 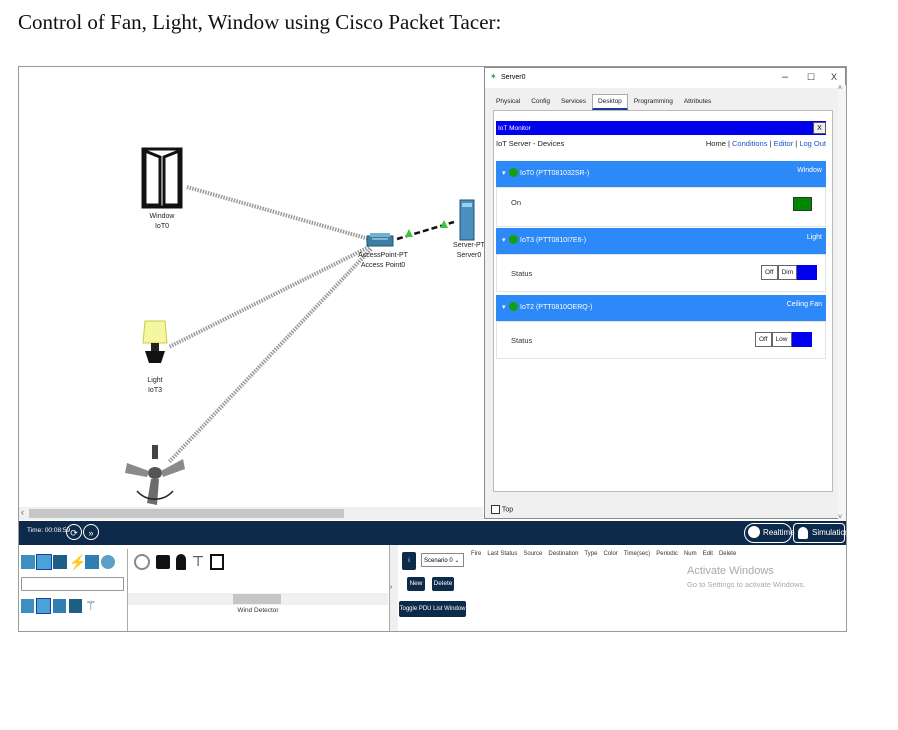 I want to click on link-status-up-icon, so click(x=444, y=224).